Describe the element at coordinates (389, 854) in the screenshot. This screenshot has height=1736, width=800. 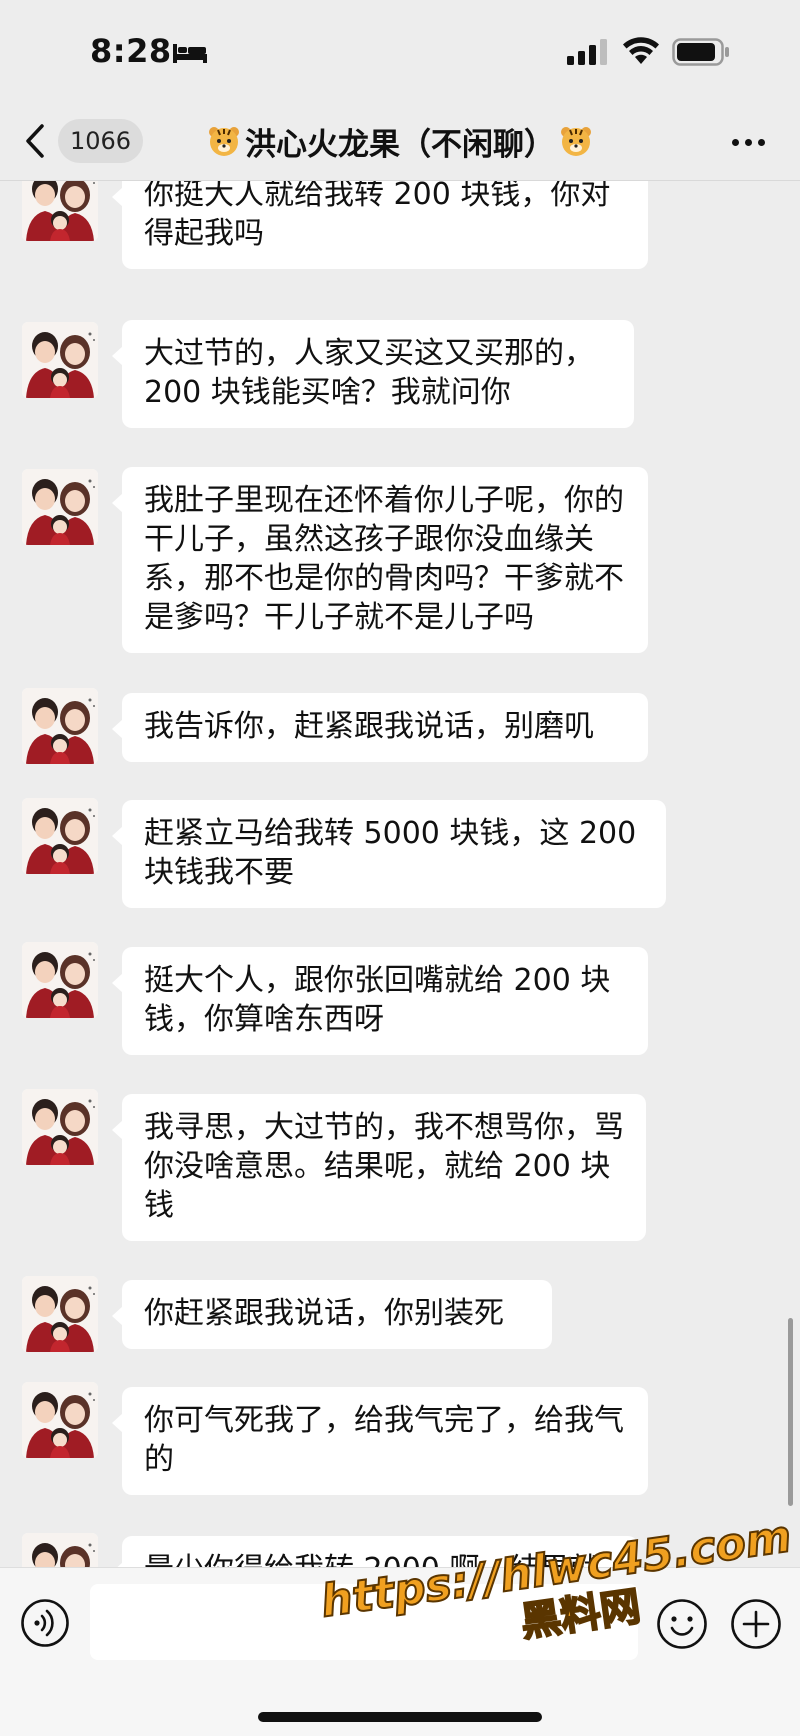
I see `message-bubble: 赶紧立马给我转 5000 块钱，这 200 块钱我不要` at that location.